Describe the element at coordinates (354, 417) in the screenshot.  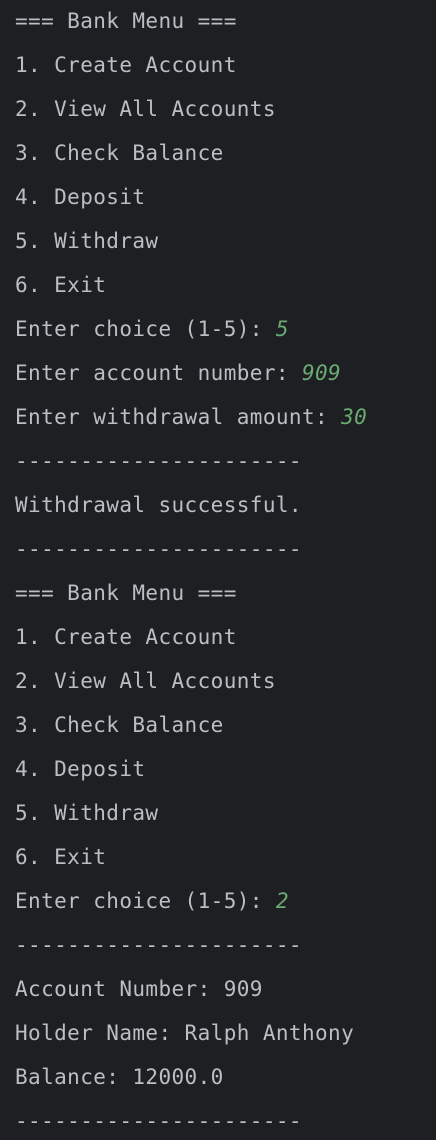
I see `user-input-withdrawal-amount: 30` at that location.